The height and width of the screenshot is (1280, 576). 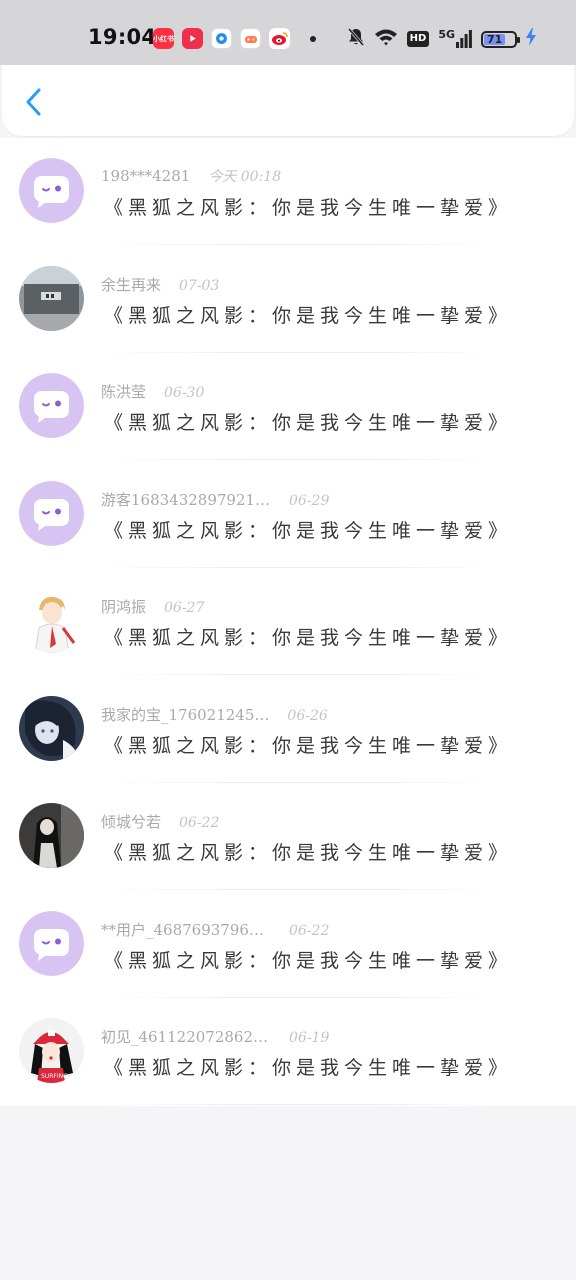 What do you see at coordinates (122, 37) in the screenshot?
I see `status-time: 19:04` at bounding box center [122, 37].